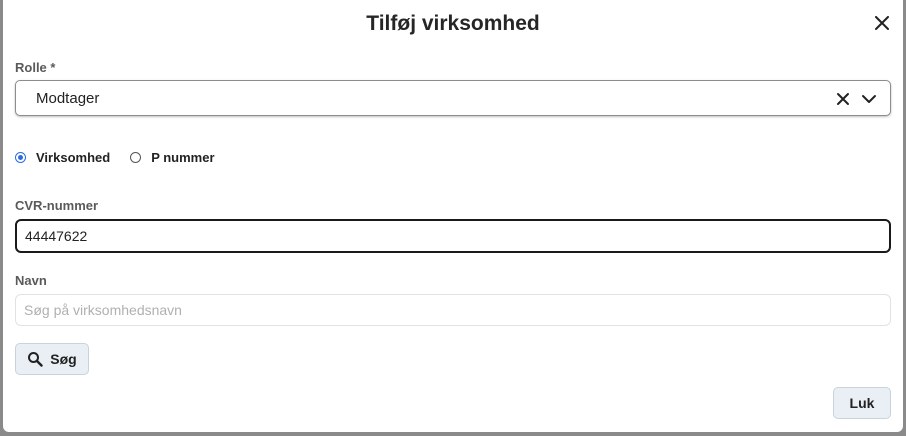 This screenshot has height=436, width=906. I want to click on role-select: Modtager, so click(453, 98).